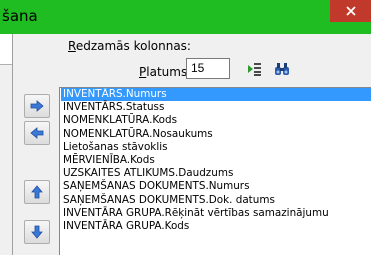 This screenshot has width=371, height=255. I want to click on width-input: 15, so click(208, 68).